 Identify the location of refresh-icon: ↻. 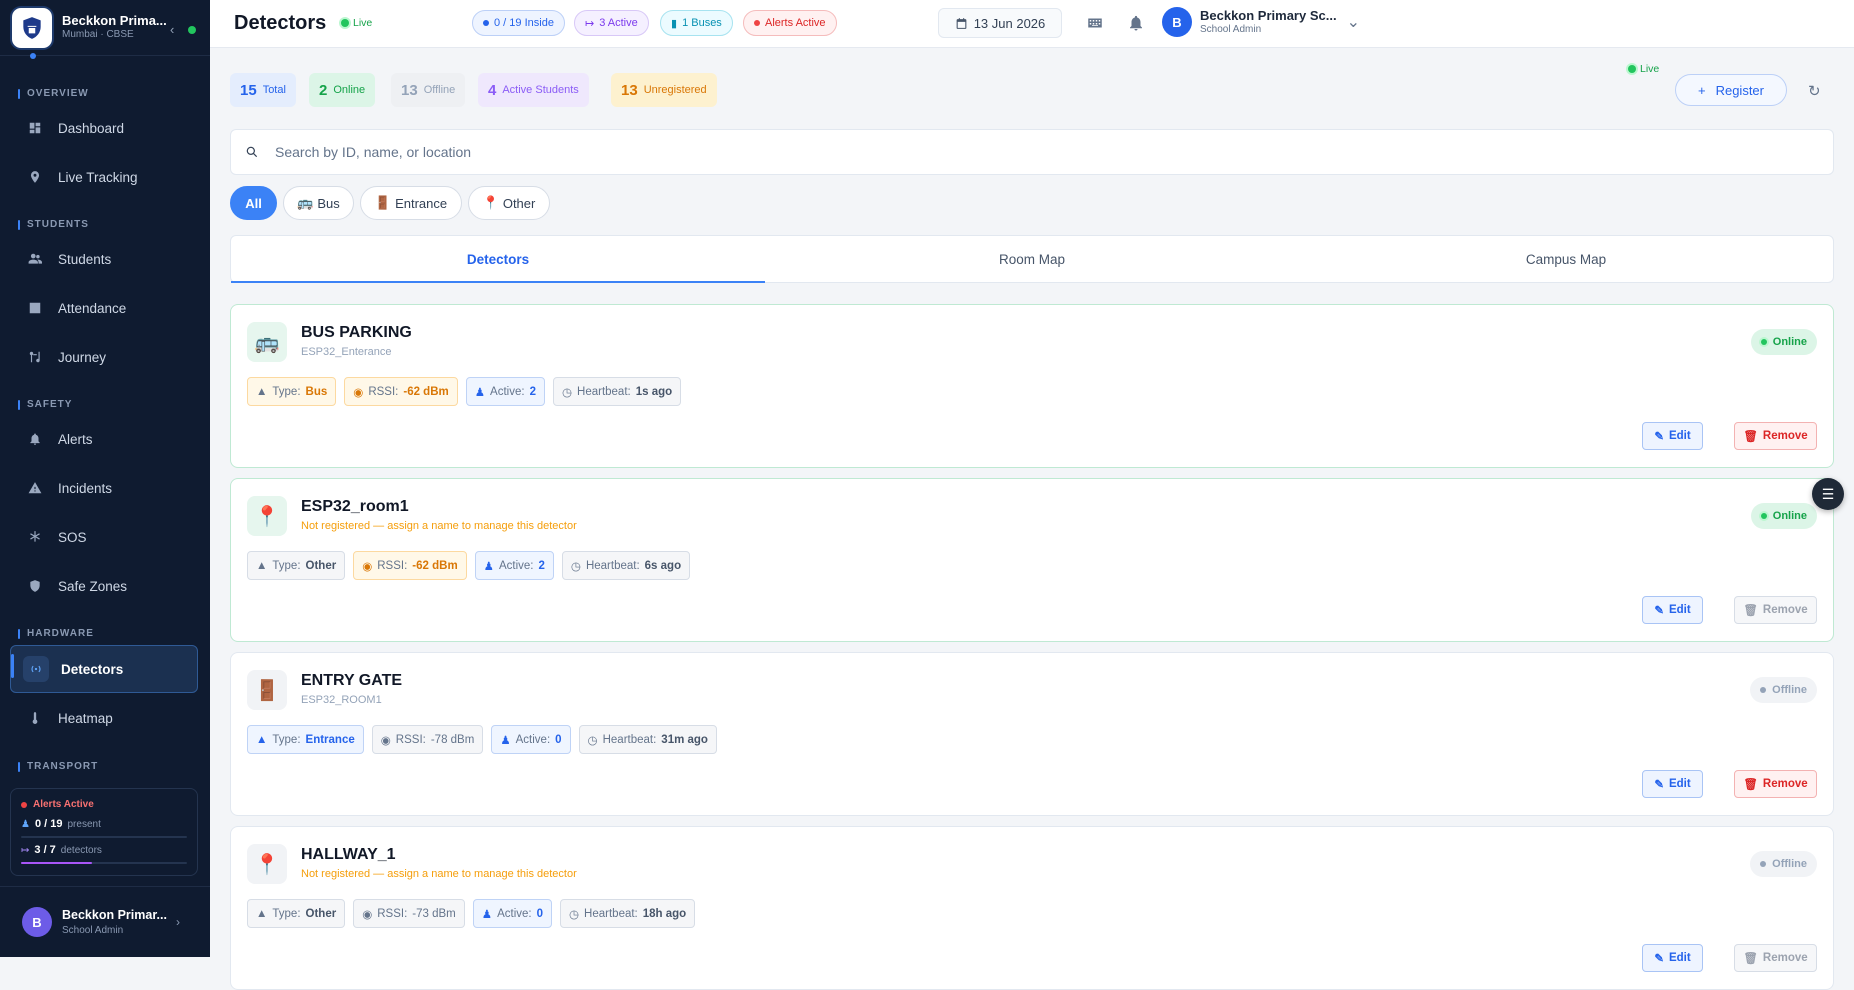
(1814, 91).